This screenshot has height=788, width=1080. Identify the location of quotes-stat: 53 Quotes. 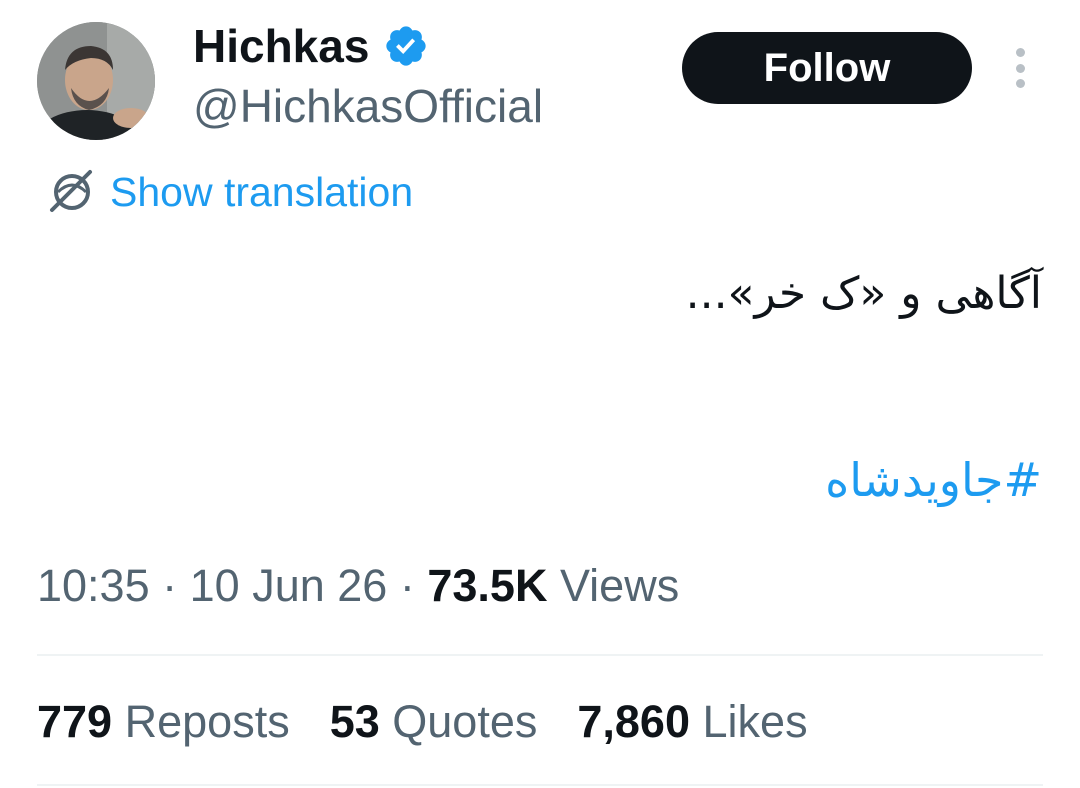
(434, 722).